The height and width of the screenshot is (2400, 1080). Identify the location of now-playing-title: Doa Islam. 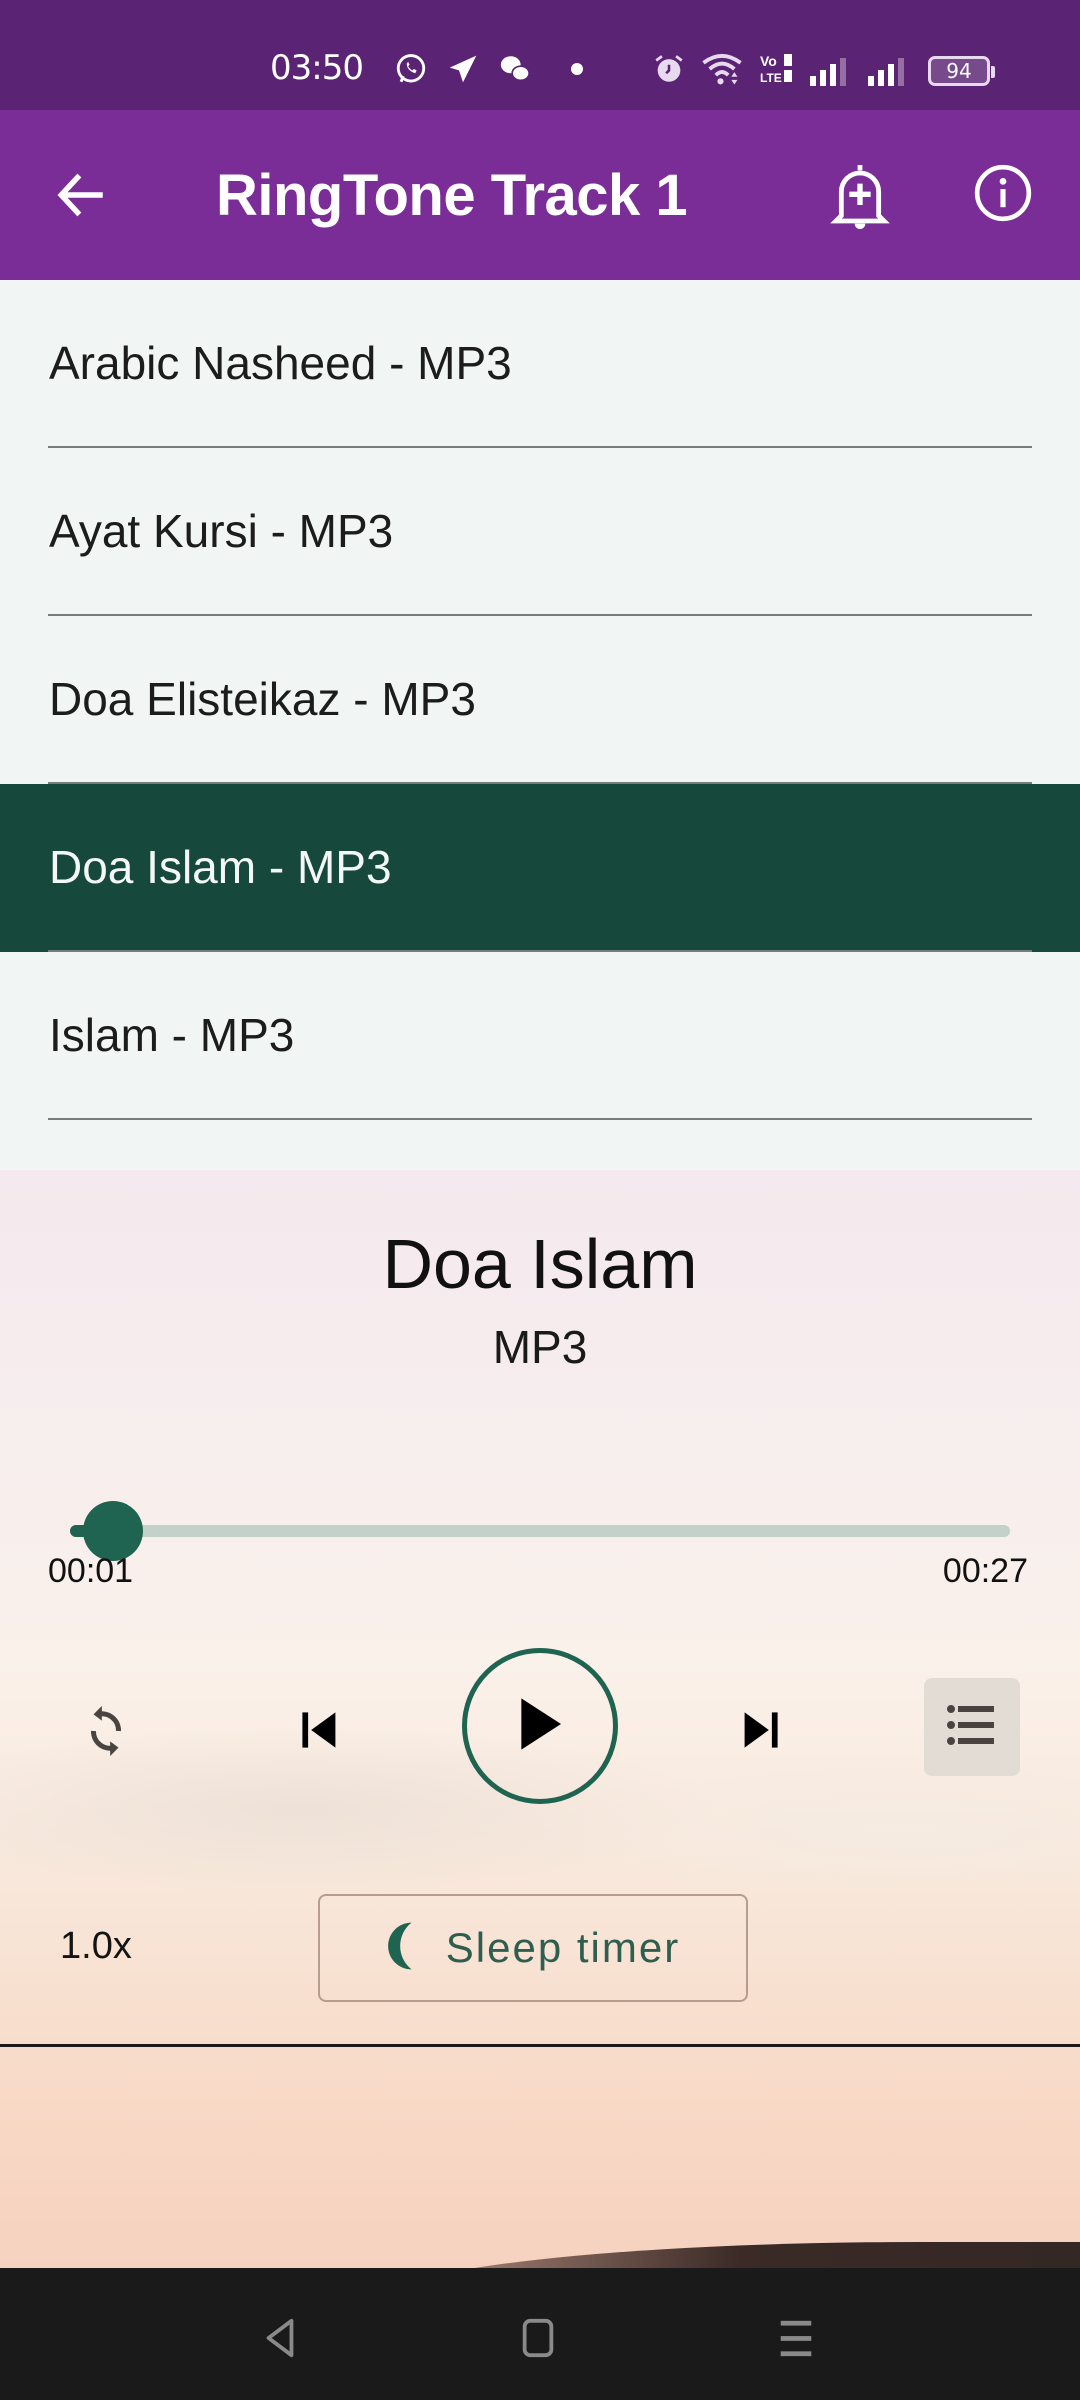
(540, 1264).